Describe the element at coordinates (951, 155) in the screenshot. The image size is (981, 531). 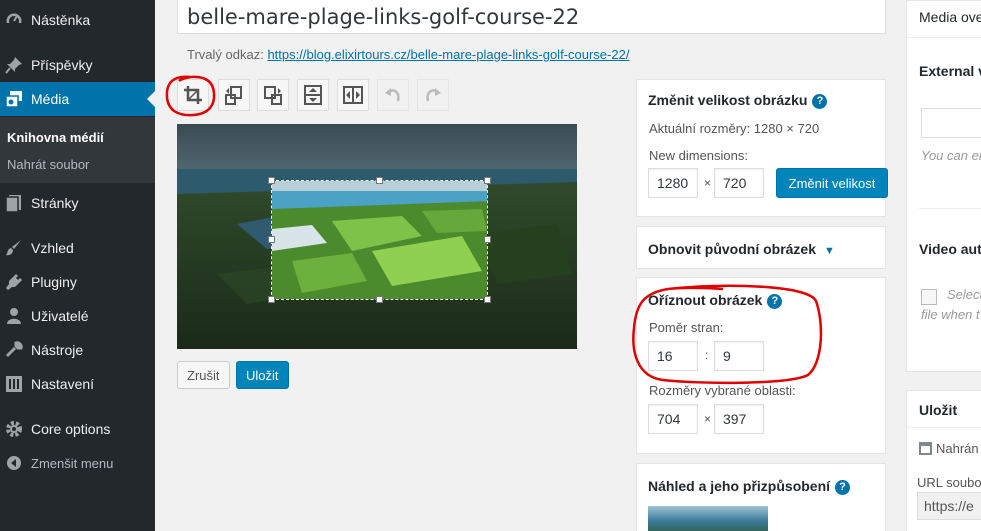
I see `external-hint: You can en` at that location.